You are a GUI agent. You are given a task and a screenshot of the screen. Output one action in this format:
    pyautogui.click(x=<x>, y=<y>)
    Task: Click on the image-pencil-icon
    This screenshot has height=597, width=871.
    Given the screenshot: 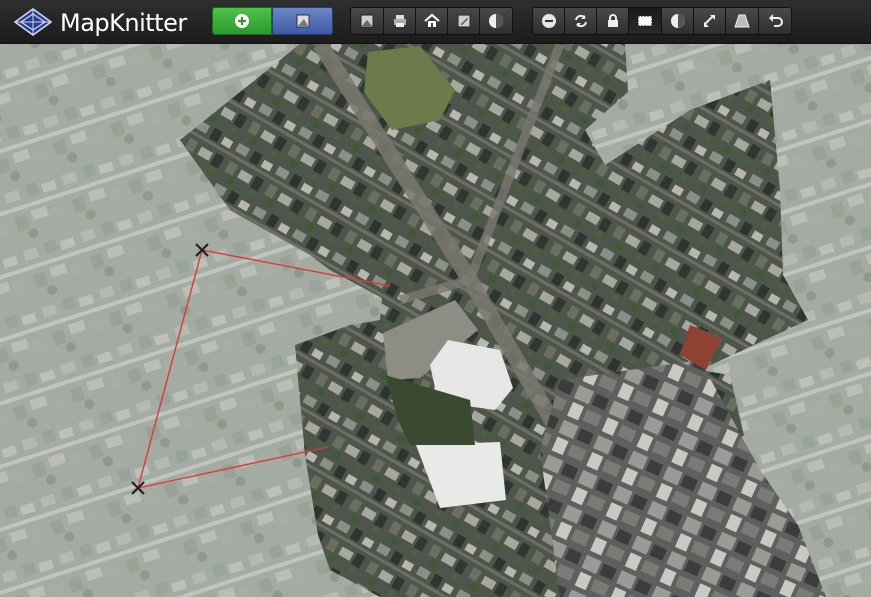 What is the action you would take?
    pyautogui.click(x=463, y=21)
    